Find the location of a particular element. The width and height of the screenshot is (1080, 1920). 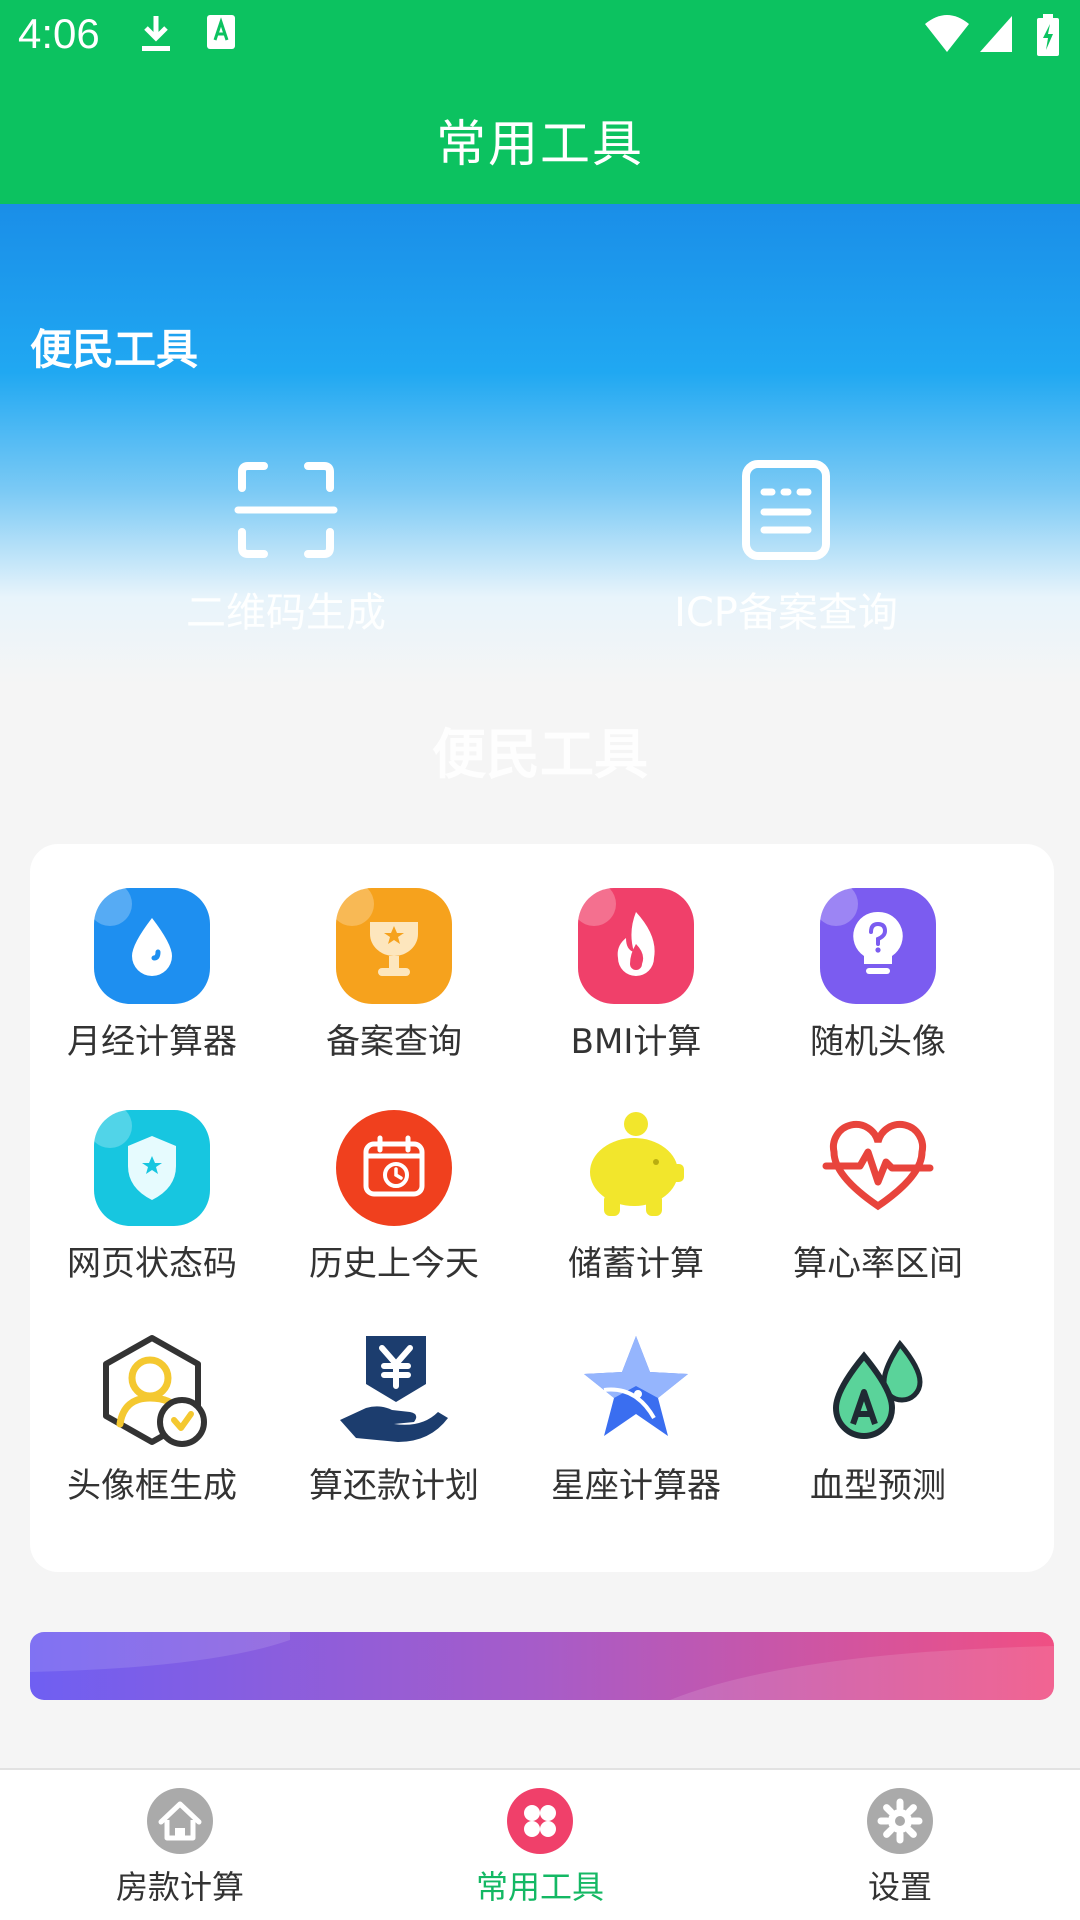

tool-zodiac-calculator: 星座计算器 is located at coordinates (636, 1419).